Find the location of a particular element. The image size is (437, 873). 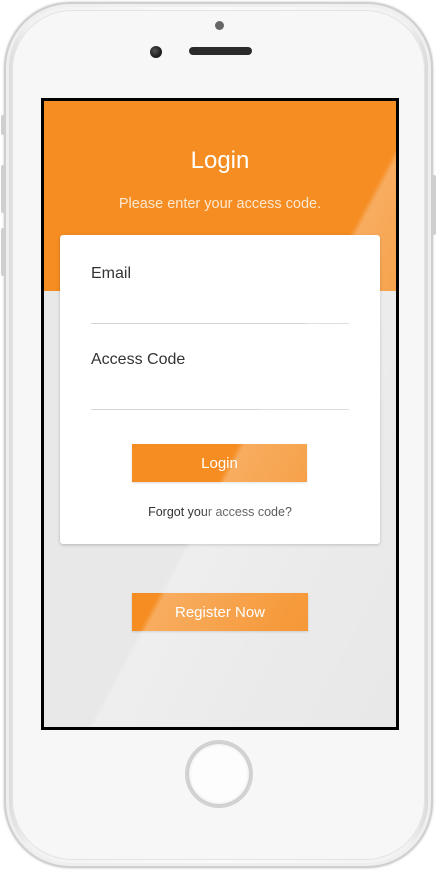

access-code-label: Access Code is located at coordinates (138, 359).